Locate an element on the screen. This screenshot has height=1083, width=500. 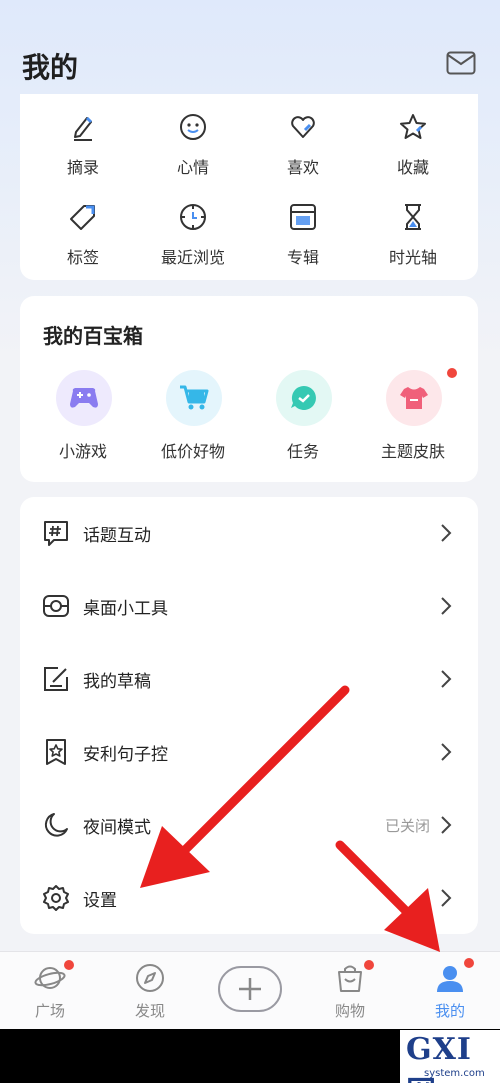
plus-icon is located at coordinates (250, 989).